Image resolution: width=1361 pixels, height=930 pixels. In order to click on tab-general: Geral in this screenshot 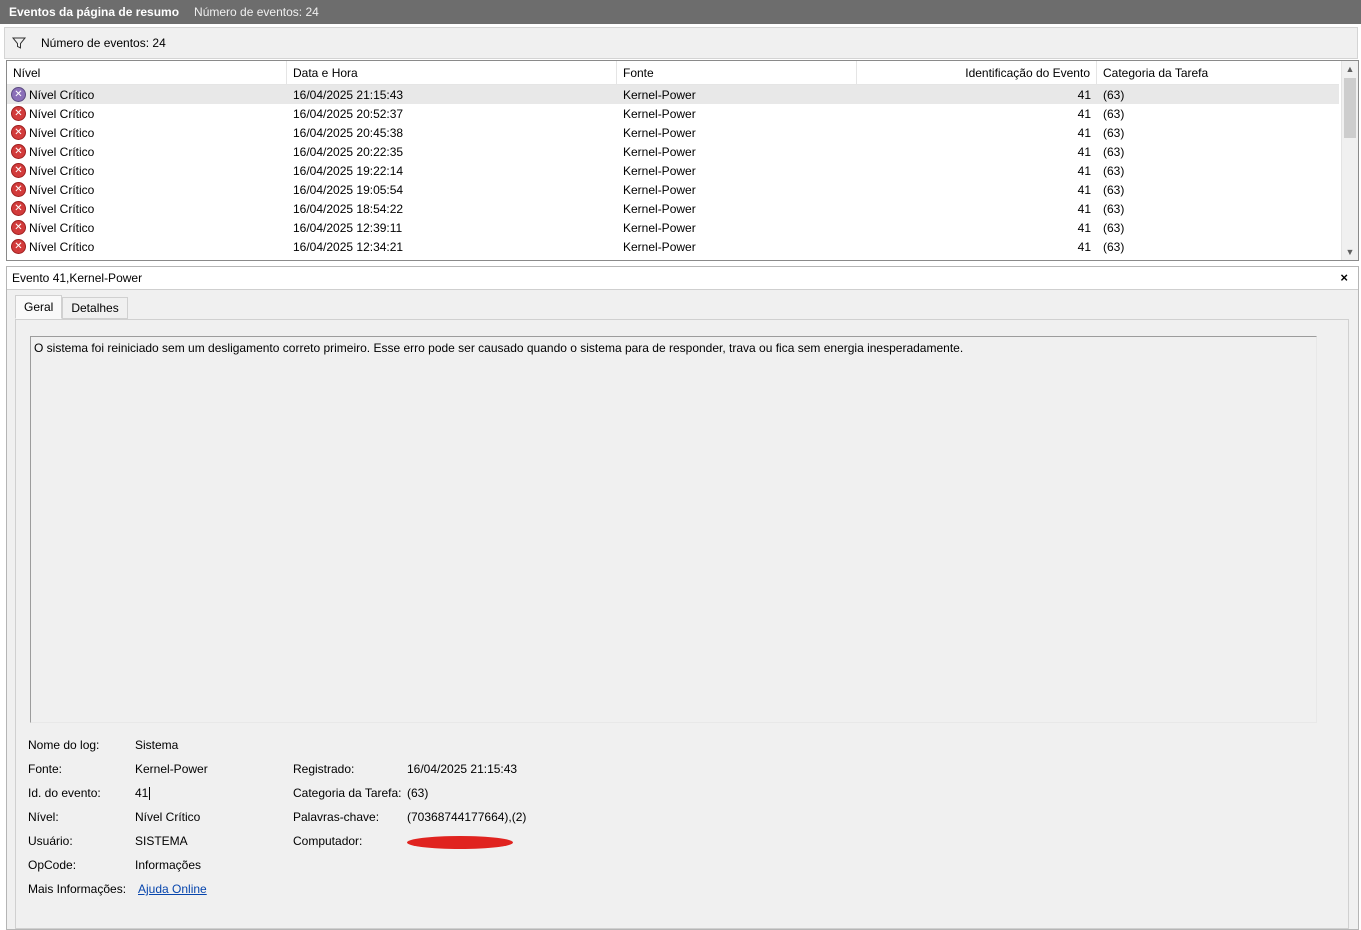, I will do `click(39, 307)`.